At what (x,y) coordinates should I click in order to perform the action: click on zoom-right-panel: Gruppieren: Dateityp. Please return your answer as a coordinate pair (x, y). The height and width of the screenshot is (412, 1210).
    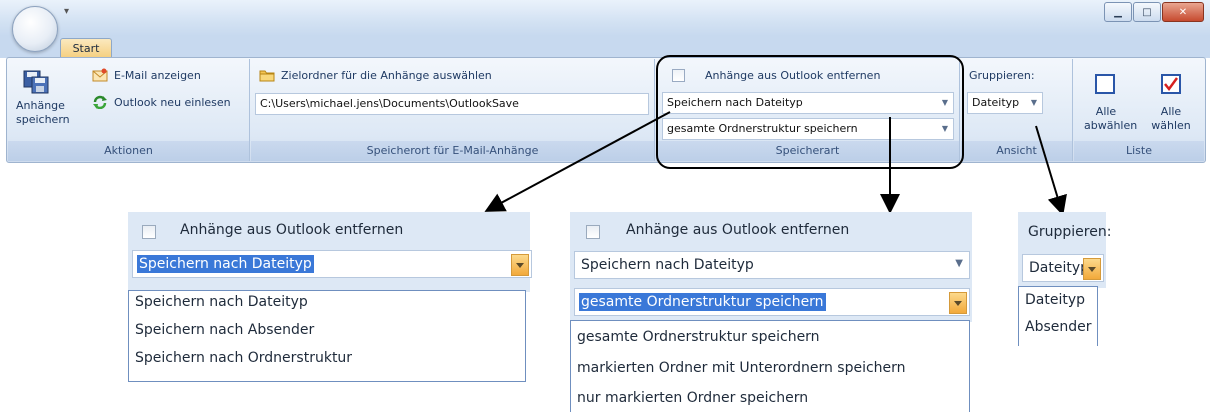
    Looking at the image, I should click on (1064, 250).